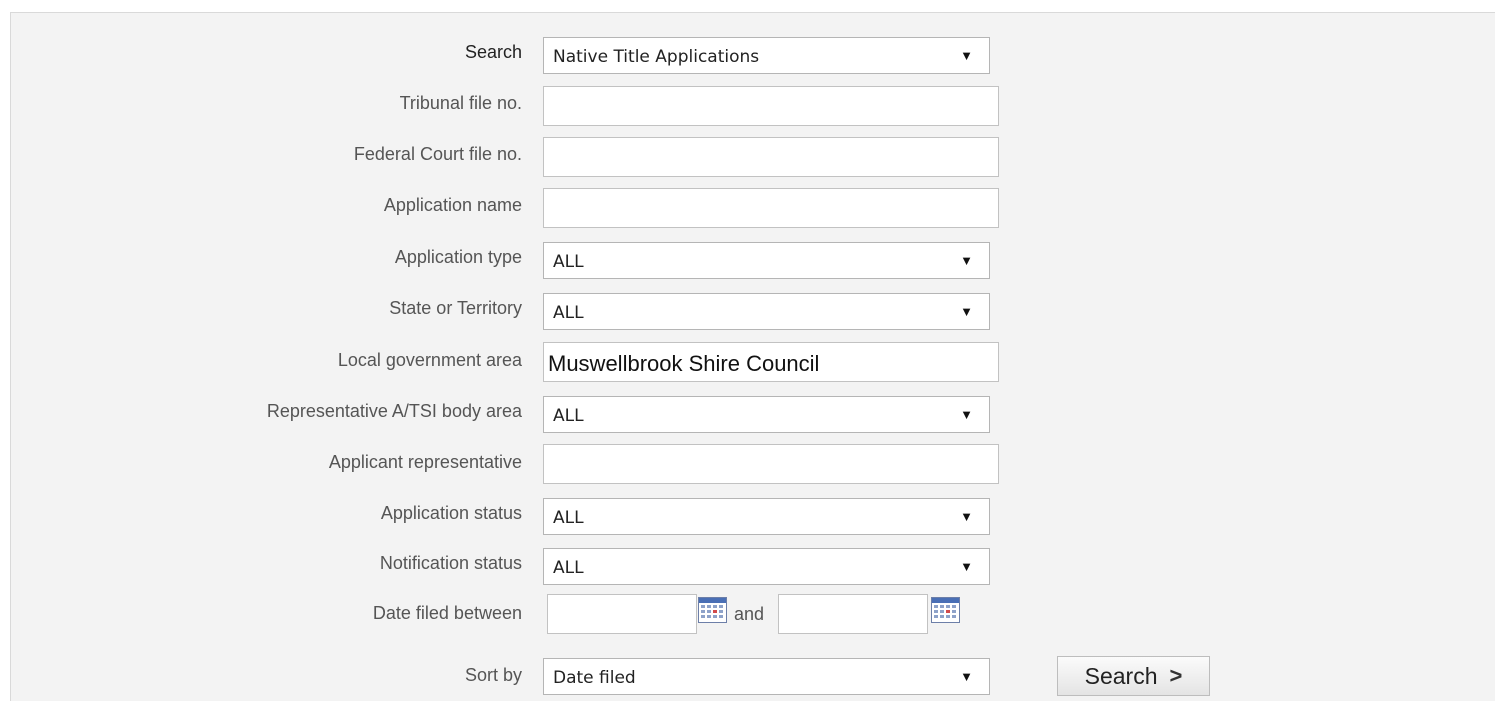 This screenshot has width=1495, height=701. I want to click on date-filed-to-input, so click(853, 614).